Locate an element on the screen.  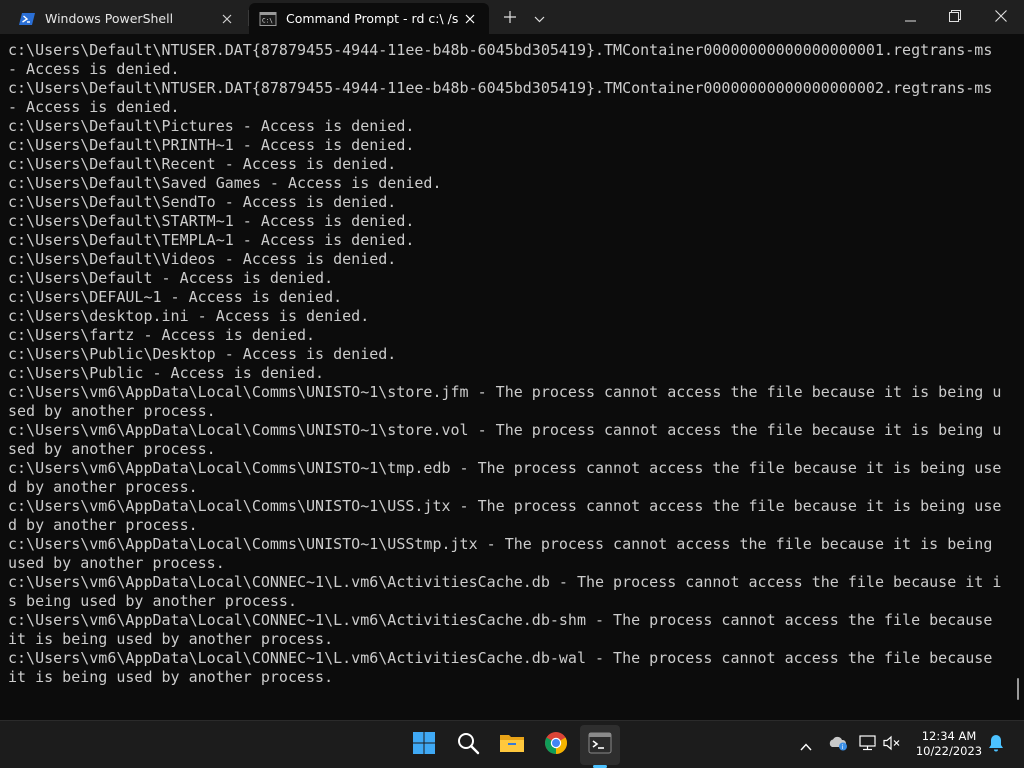
cmd-icon: C:\ is located at coordinates (268, 19).